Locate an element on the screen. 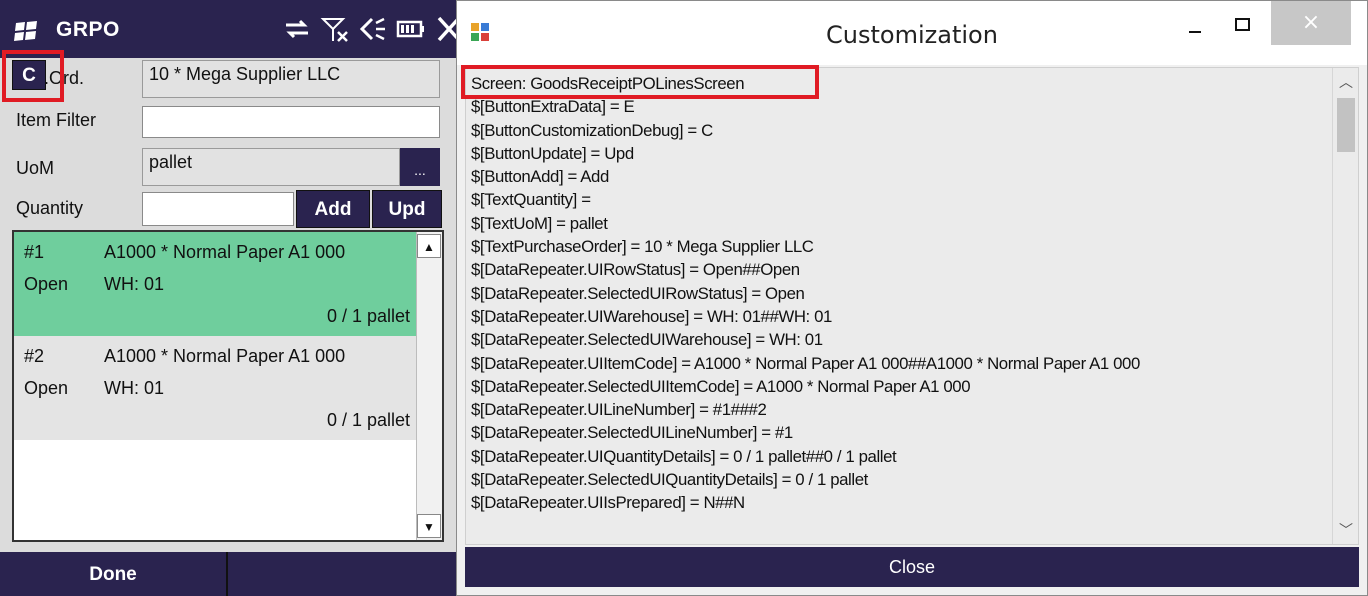 This screenshot has width=1368, height=596. add-button: Add is located at coordinates (333, 209).